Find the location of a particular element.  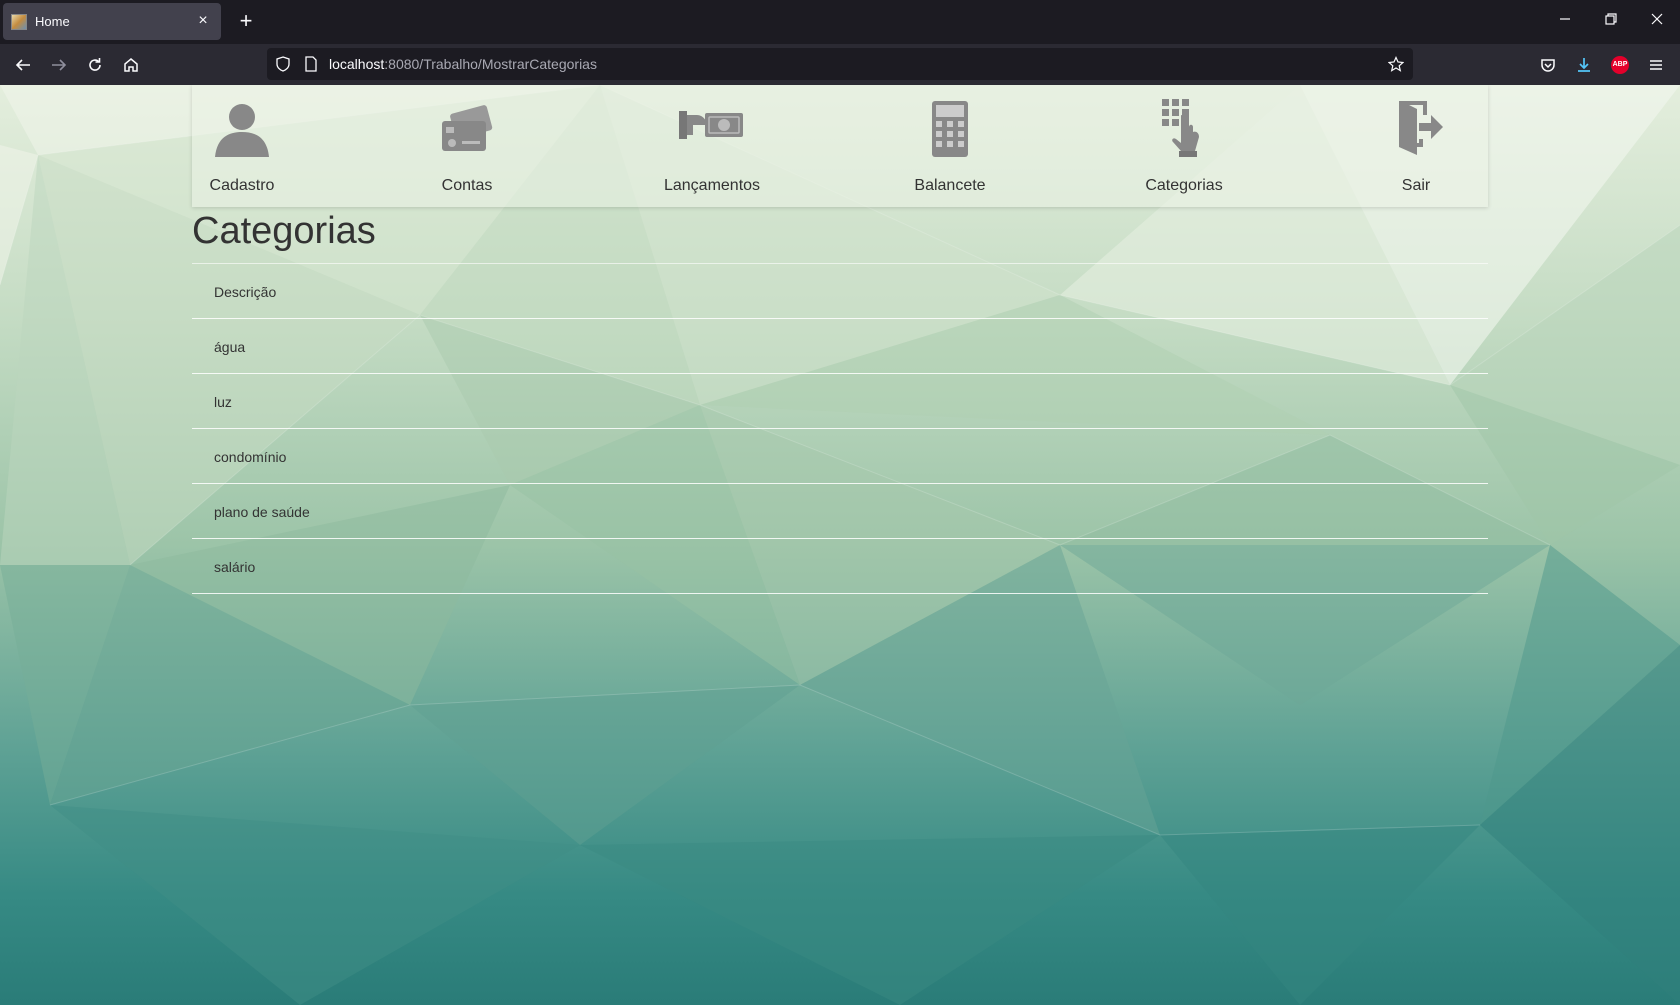

menu-item-cadastro: Cadastro is located at coordinates (242, 146).